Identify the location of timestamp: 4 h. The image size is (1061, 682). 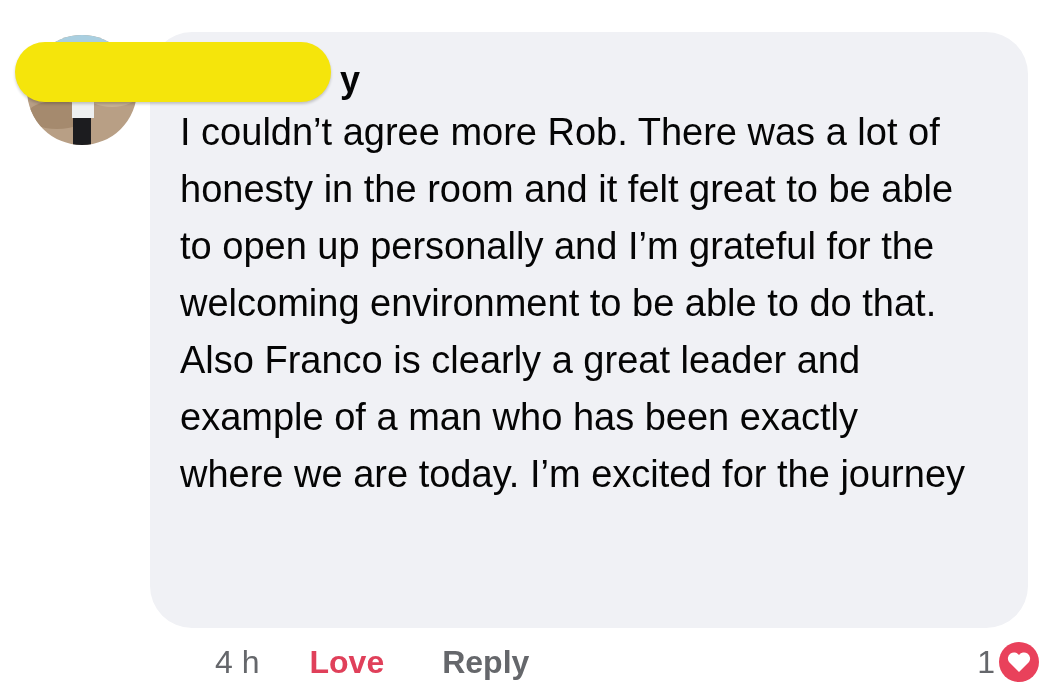
(237, 662).